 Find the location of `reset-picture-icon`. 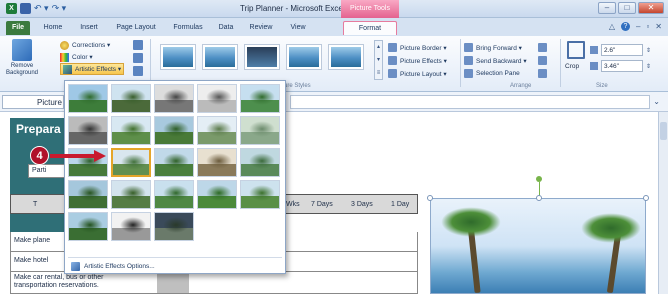

reset-picture-icon is located at coordinates (138, 71).